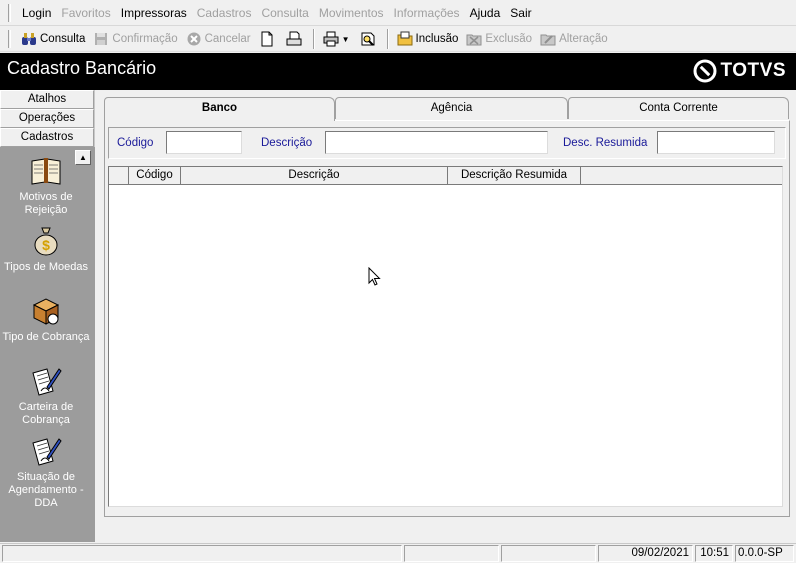  What do you see at coordinates (678, 108) in the screenshot?
I see `tab-conta-corrente: Conta Corrente` at bounding box center [678, 108].